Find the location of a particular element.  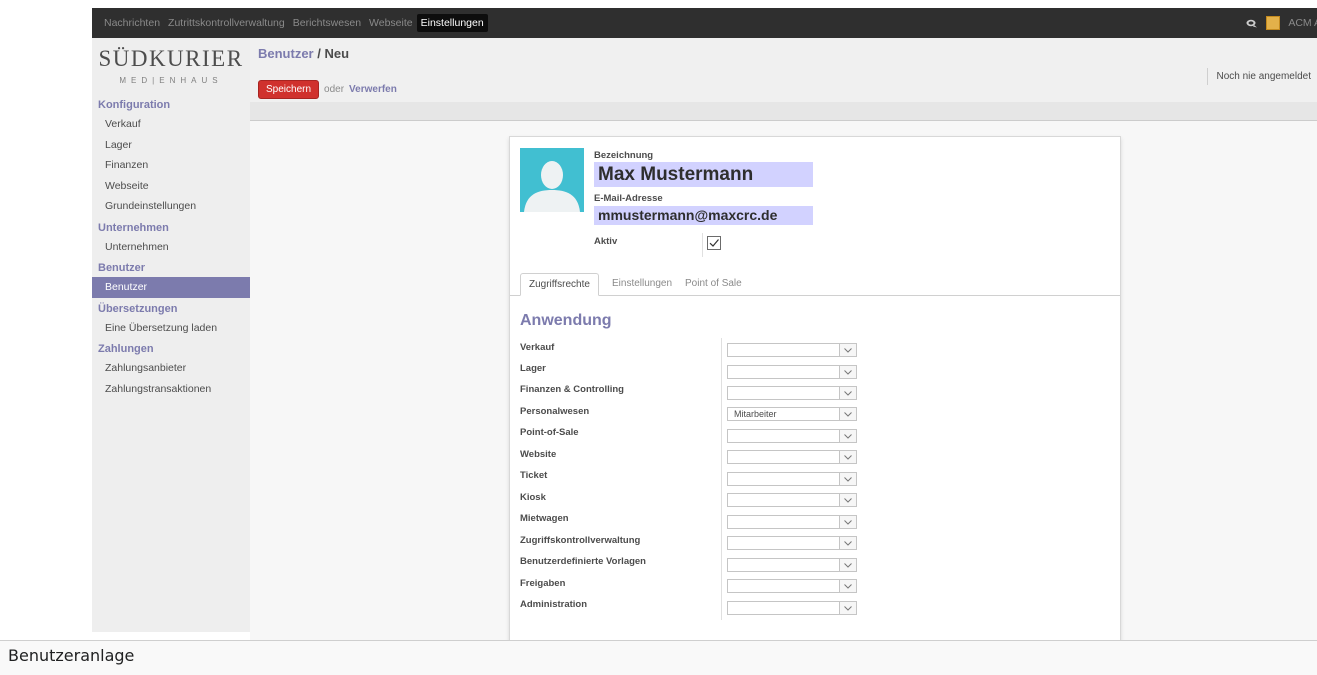

image-caption: Benutzeranlage is located at coordinates (71, 655).